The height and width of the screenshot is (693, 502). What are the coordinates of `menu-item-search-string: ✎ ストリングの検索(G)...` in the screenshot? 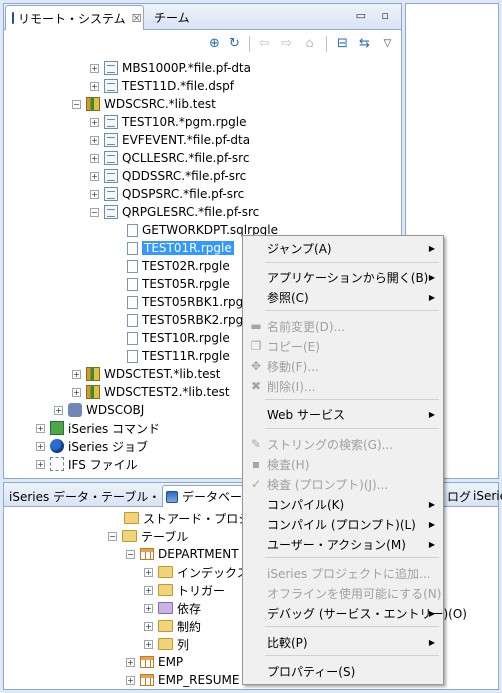 It's located at (343, 444).